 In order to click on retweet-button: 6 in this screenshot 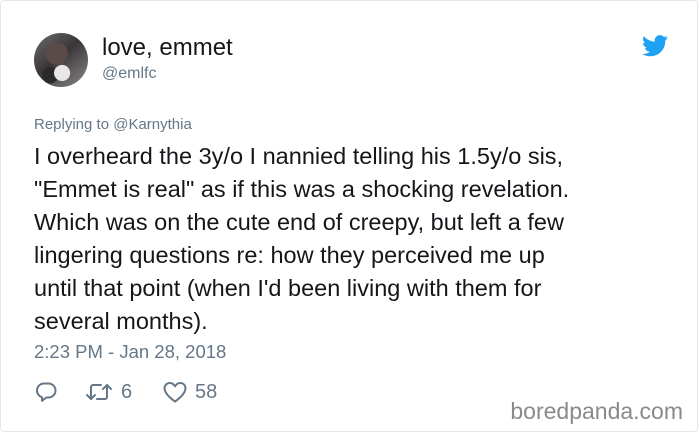, I will do `click(108, 392)`.